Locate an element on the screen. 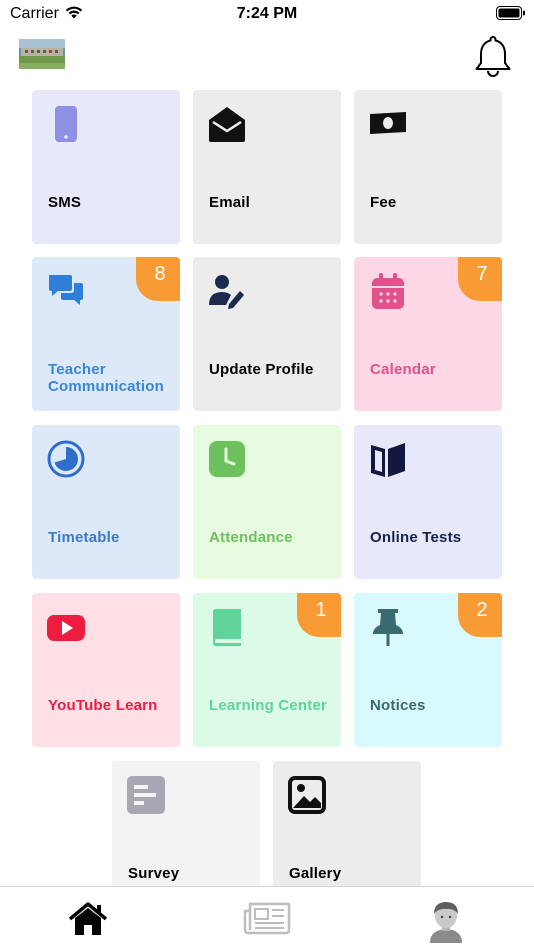  tile-label: YouTube Learn is located at coordinates (103, 705).